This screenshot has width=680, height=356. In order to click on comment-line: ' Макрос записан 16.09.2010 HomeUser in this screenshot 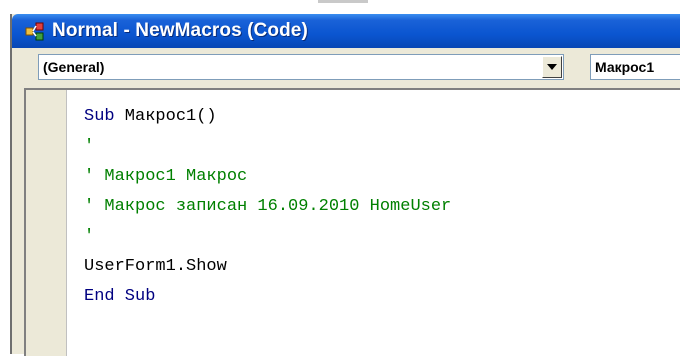, I will do `click(268, 206)`.